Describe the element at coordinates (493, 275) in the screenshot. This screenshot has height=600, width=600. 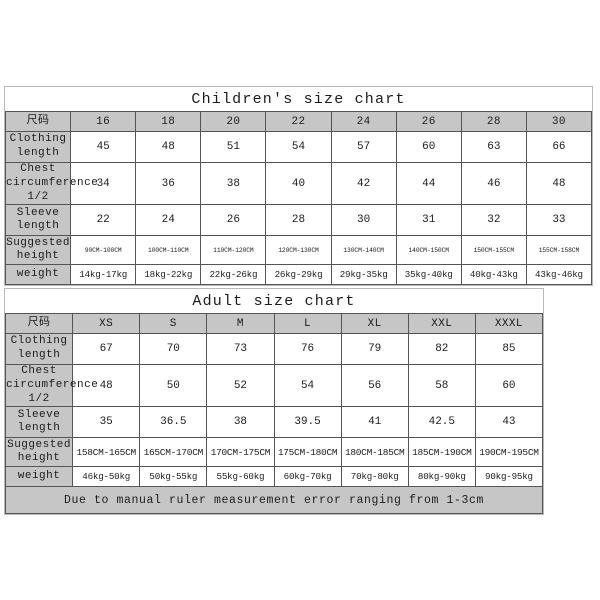
I see `children-weight-28: 40kg-43kg` at that location.